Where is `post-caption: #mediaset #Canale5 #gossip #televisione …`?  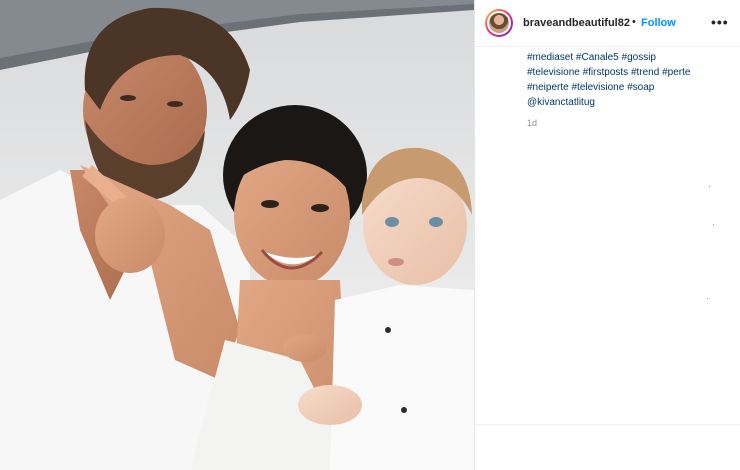
post-caption: #mediaset #Canale5 #gossip #televisione … is located at coordinates (627, 80).